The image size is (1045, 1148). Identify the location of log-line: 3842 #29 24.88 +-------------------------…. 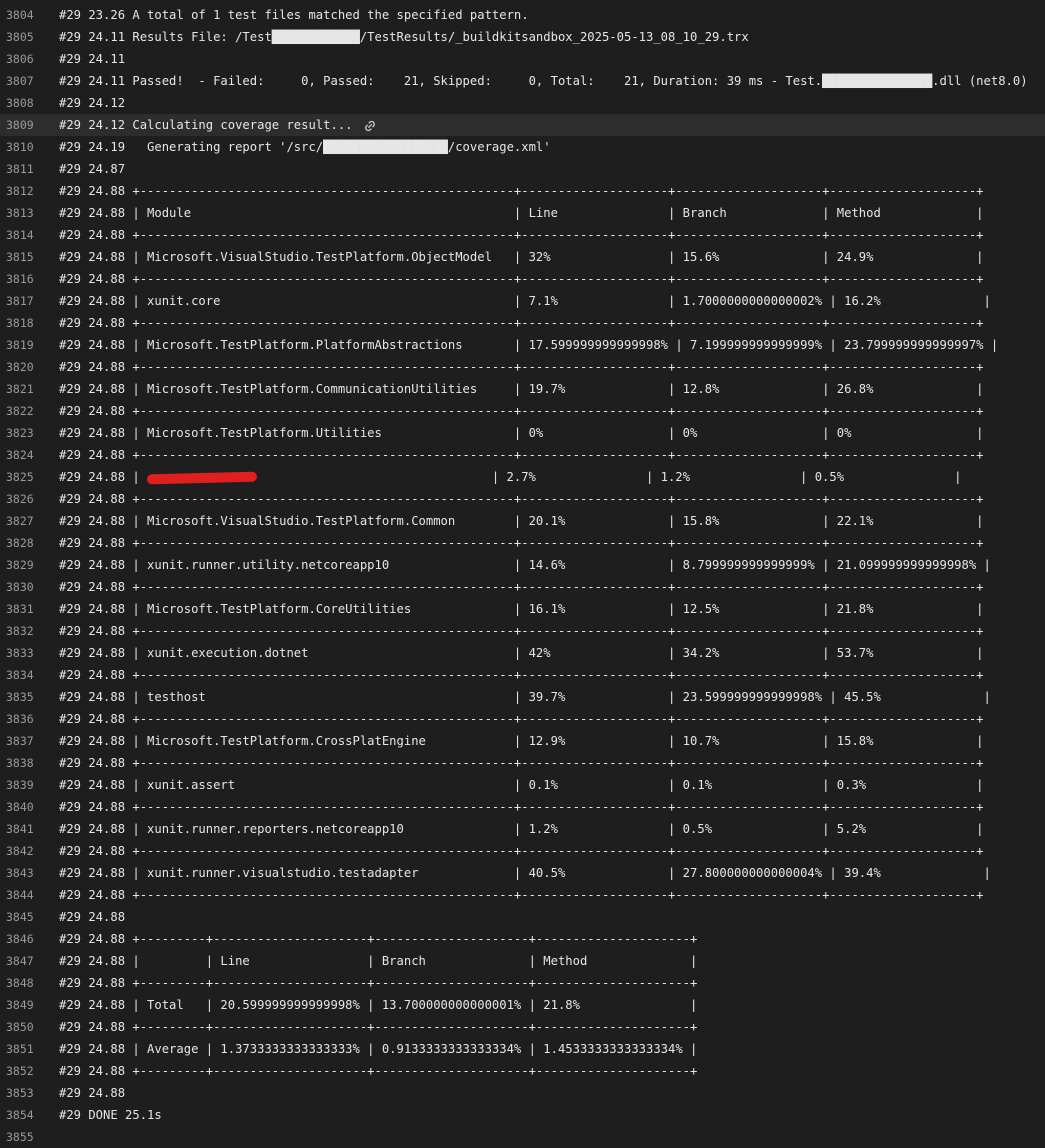
(522, 851).